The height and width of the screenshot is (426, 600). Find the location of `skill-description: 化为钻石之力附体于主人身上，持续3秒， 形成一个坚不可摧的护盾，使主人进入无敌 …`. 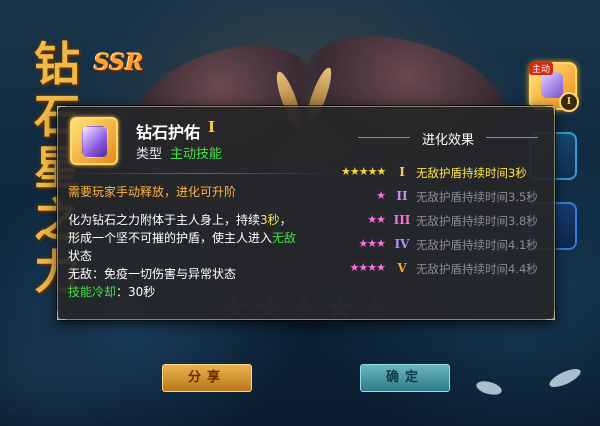

skill-description: 化为钻石之力附体于主人身上，持续3秒， 形成一个坚不可摧的护盾，使主人进入无敌 … is located at coordinates (182, 256).